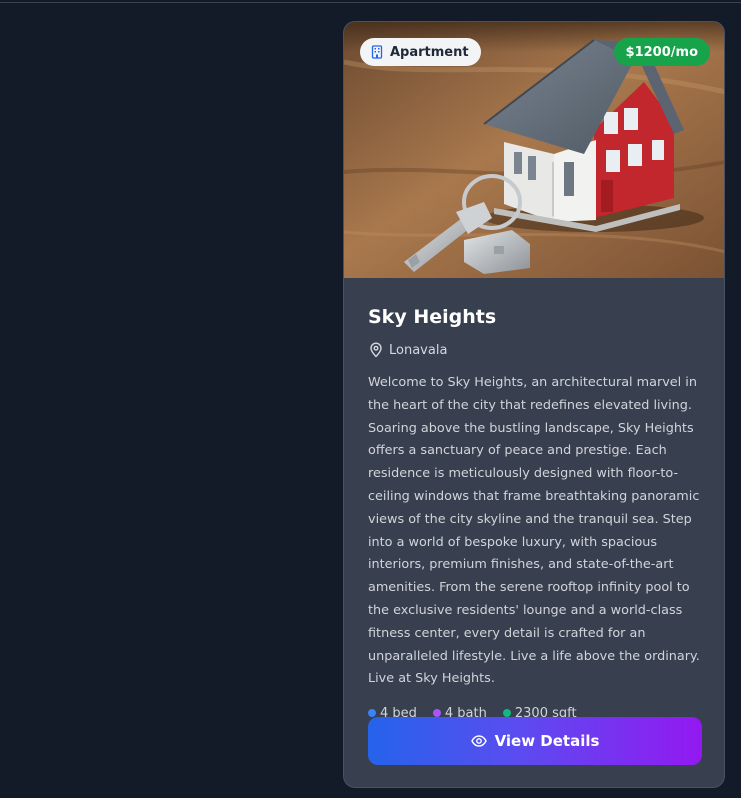  I want to click on bedrooms-dot, so click(372, 713).